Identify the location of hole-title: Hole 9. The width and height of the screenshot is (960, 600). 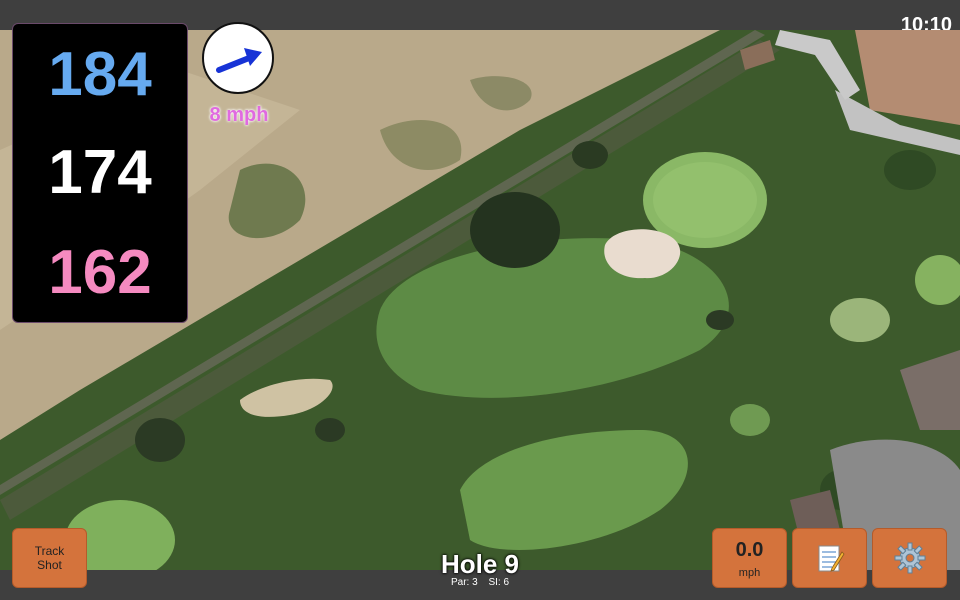
(480, 564).